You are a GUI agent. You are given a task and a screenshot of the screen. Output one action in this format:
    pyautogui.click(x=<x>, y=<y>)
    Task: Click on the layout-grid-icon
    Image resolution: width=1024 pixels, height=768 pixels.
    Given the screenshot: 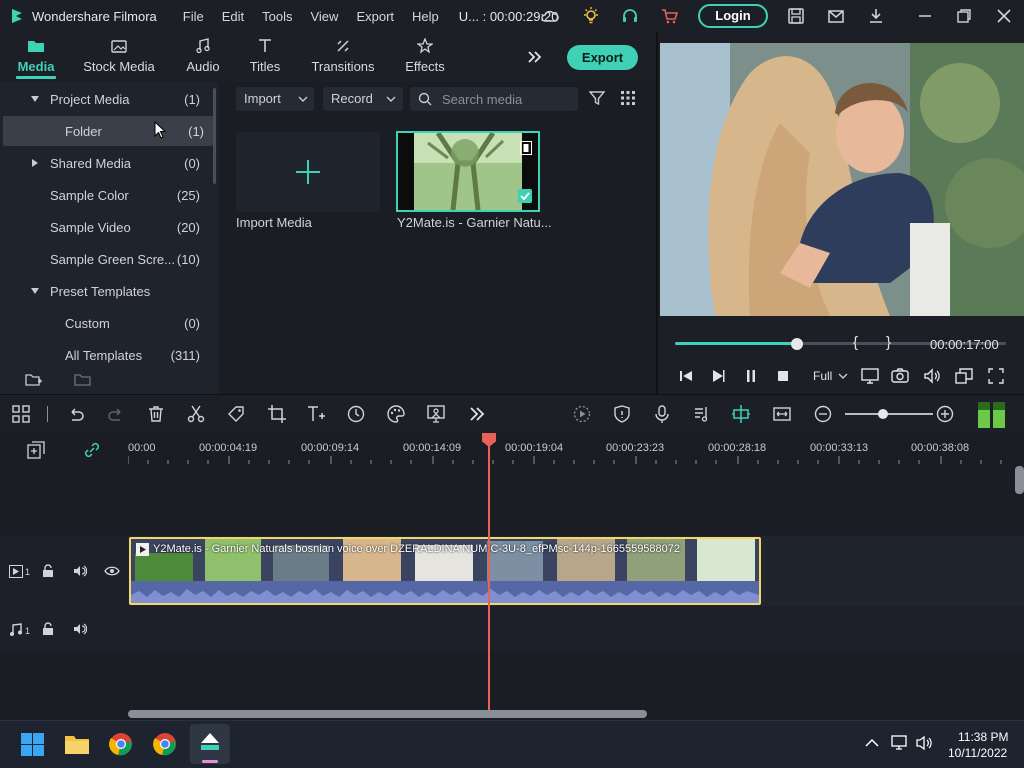 What is the action you would take?
    pyautogui.click(x=21, y=414)
    